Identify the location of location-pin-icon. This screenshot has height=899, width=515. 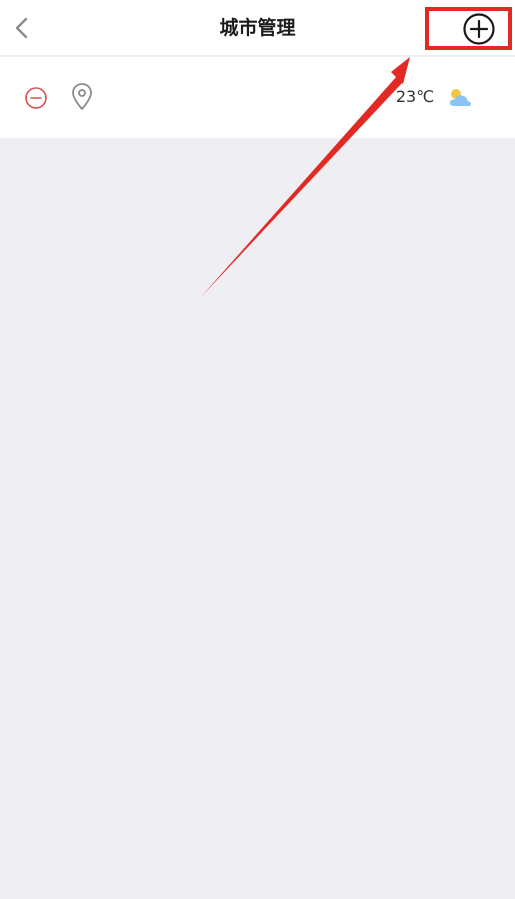
(82, 96).